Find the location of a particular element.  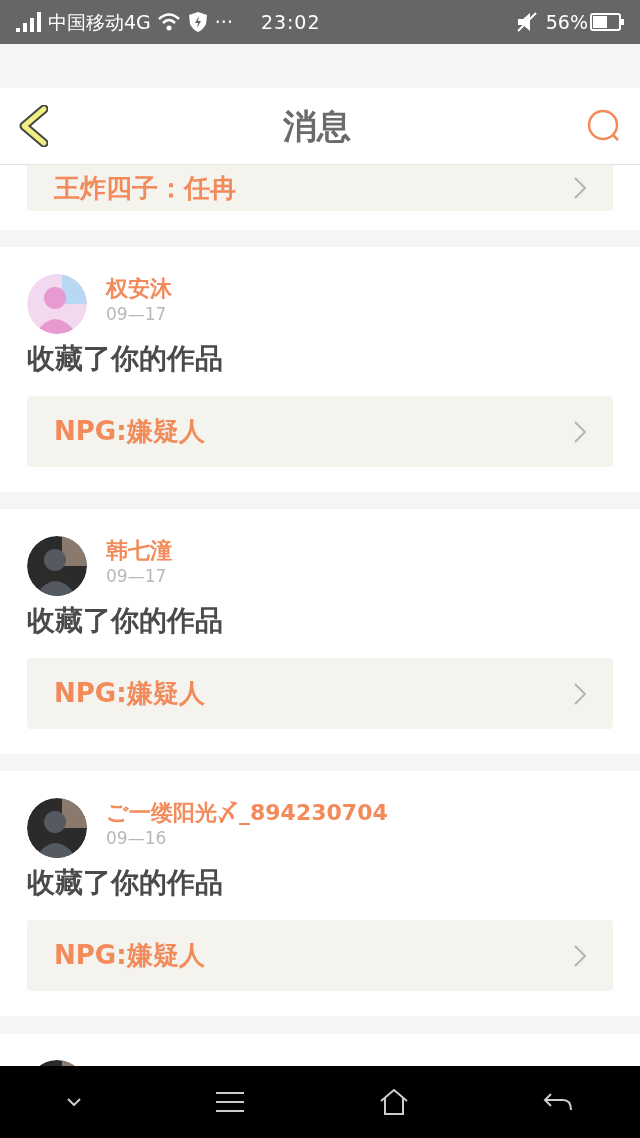

home-icon is located at coordinates (394, 1102).